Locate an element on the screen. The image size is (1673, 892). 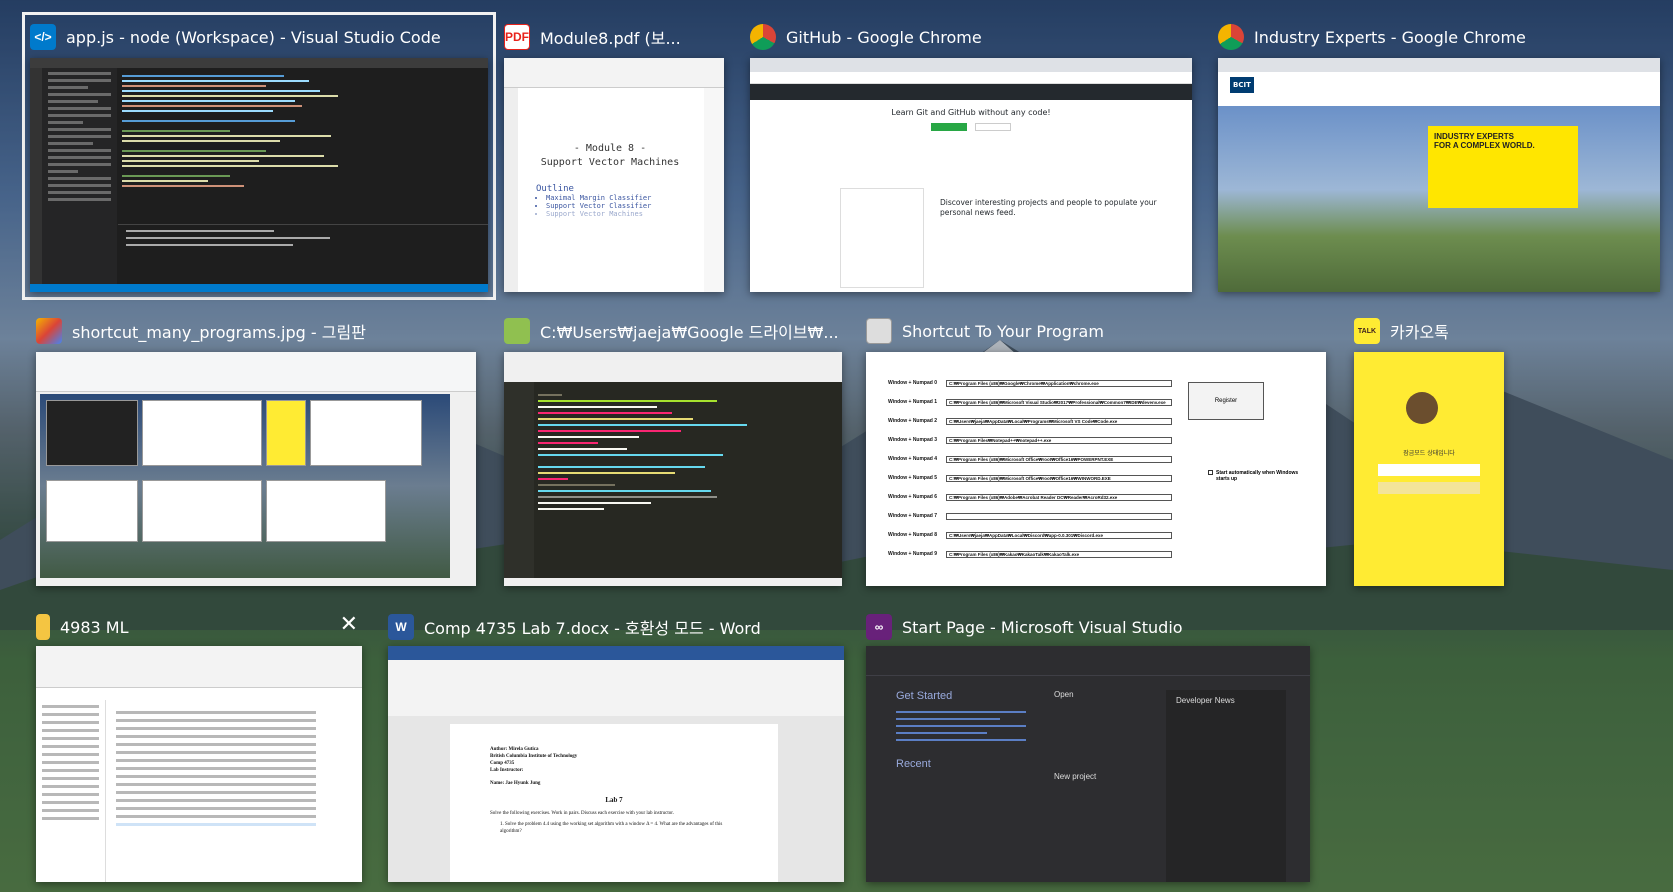
window-title-bar: W Comp 4735 Lab 7.docx - 호환성 모드 - Word is located at coordinates (616, 627).